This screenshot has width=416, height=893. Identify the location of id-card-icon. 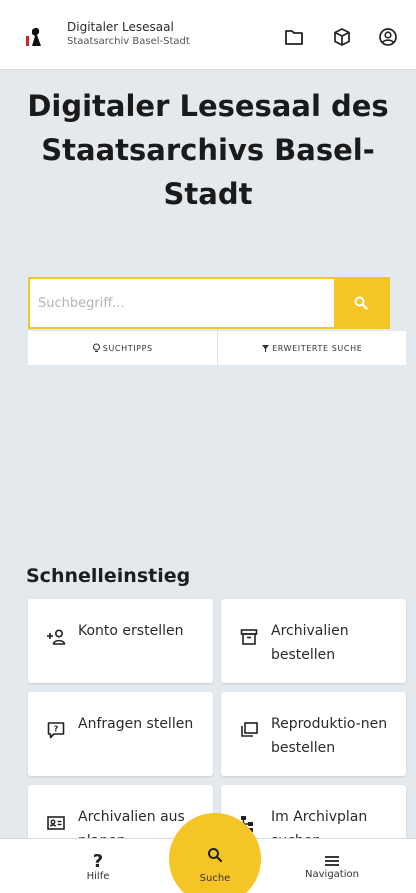
(56, 823).